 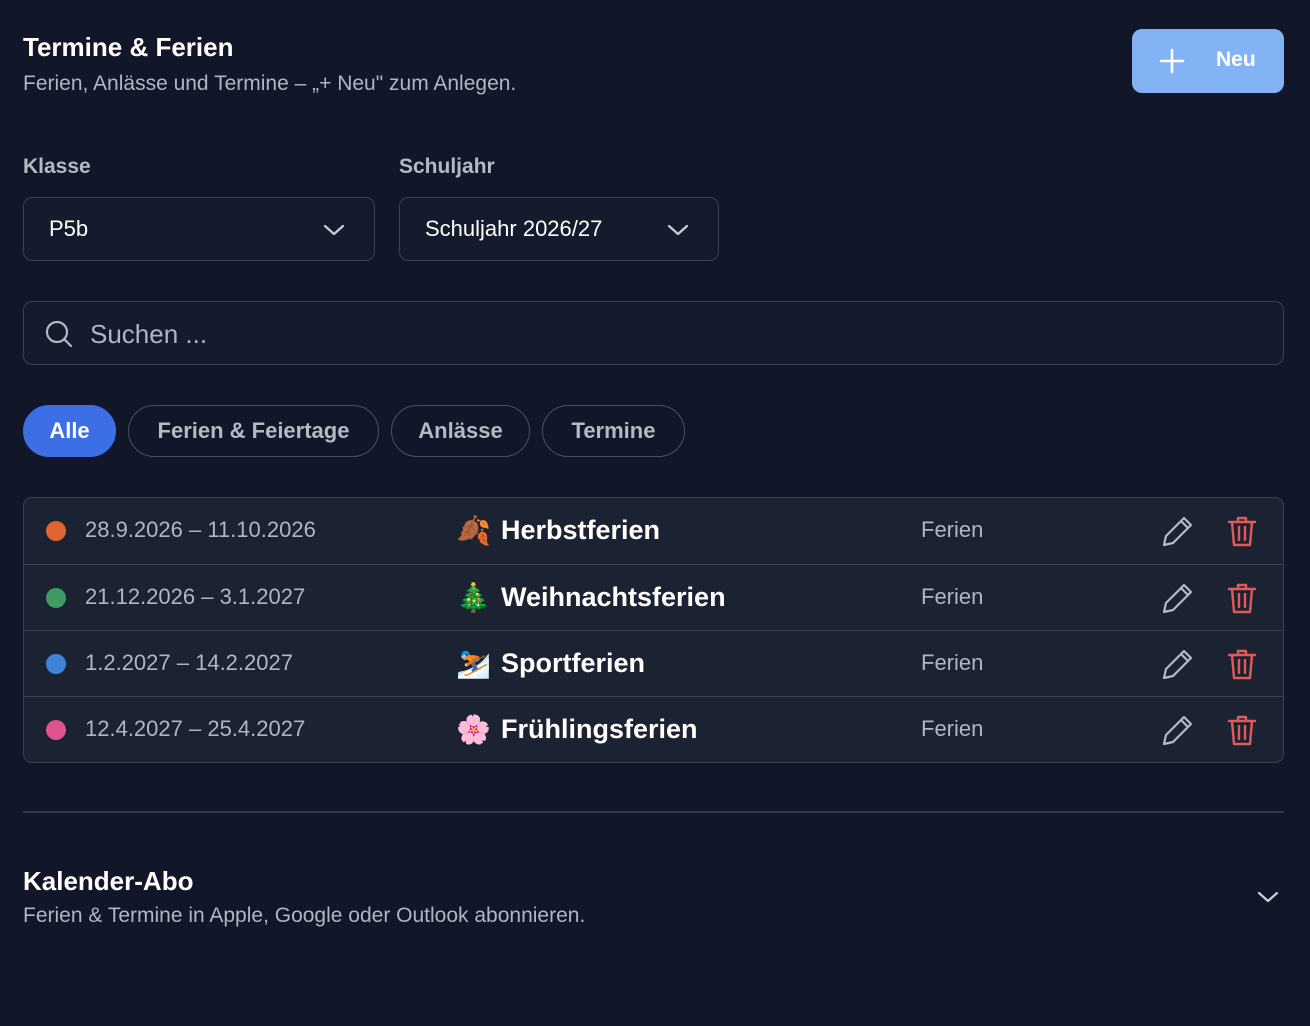 I want to click on event-name: Weihnachtsferien, so click(x=613, y=597).